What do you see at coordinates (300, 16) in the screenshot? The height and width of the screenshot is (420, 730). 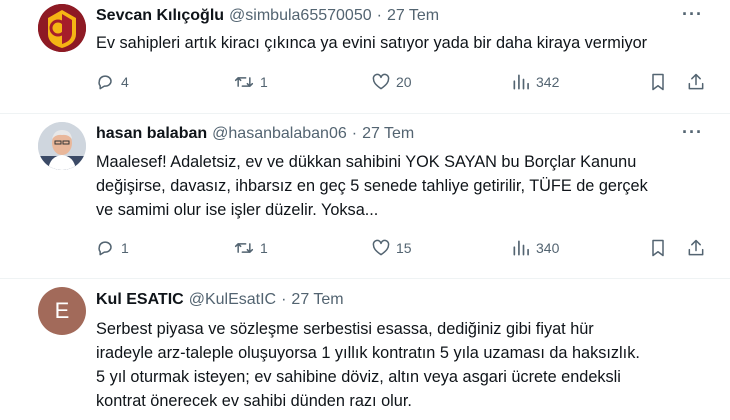 I see `author-handle: @simbula65570050` at bounding box center [300, 16].